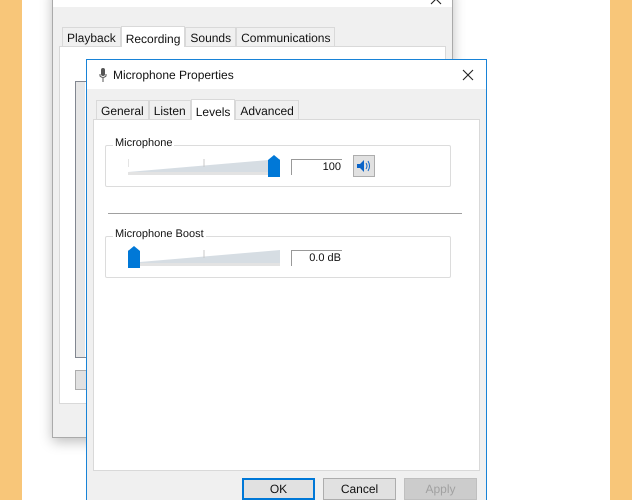 Image resolution: width=632 pixels, height=500 pixels. Describe the element at coordinates (316, 258) in the screenshot. I see `level-field: 0.0 dB` at that location.